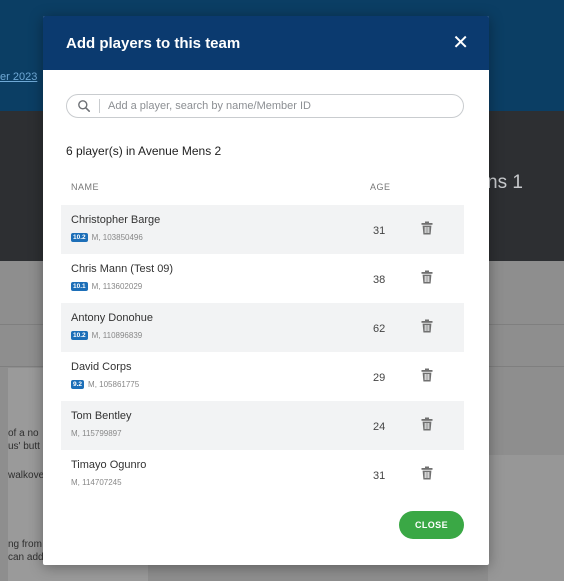  I want to click on player-name: David Corps, so click(101, 367).